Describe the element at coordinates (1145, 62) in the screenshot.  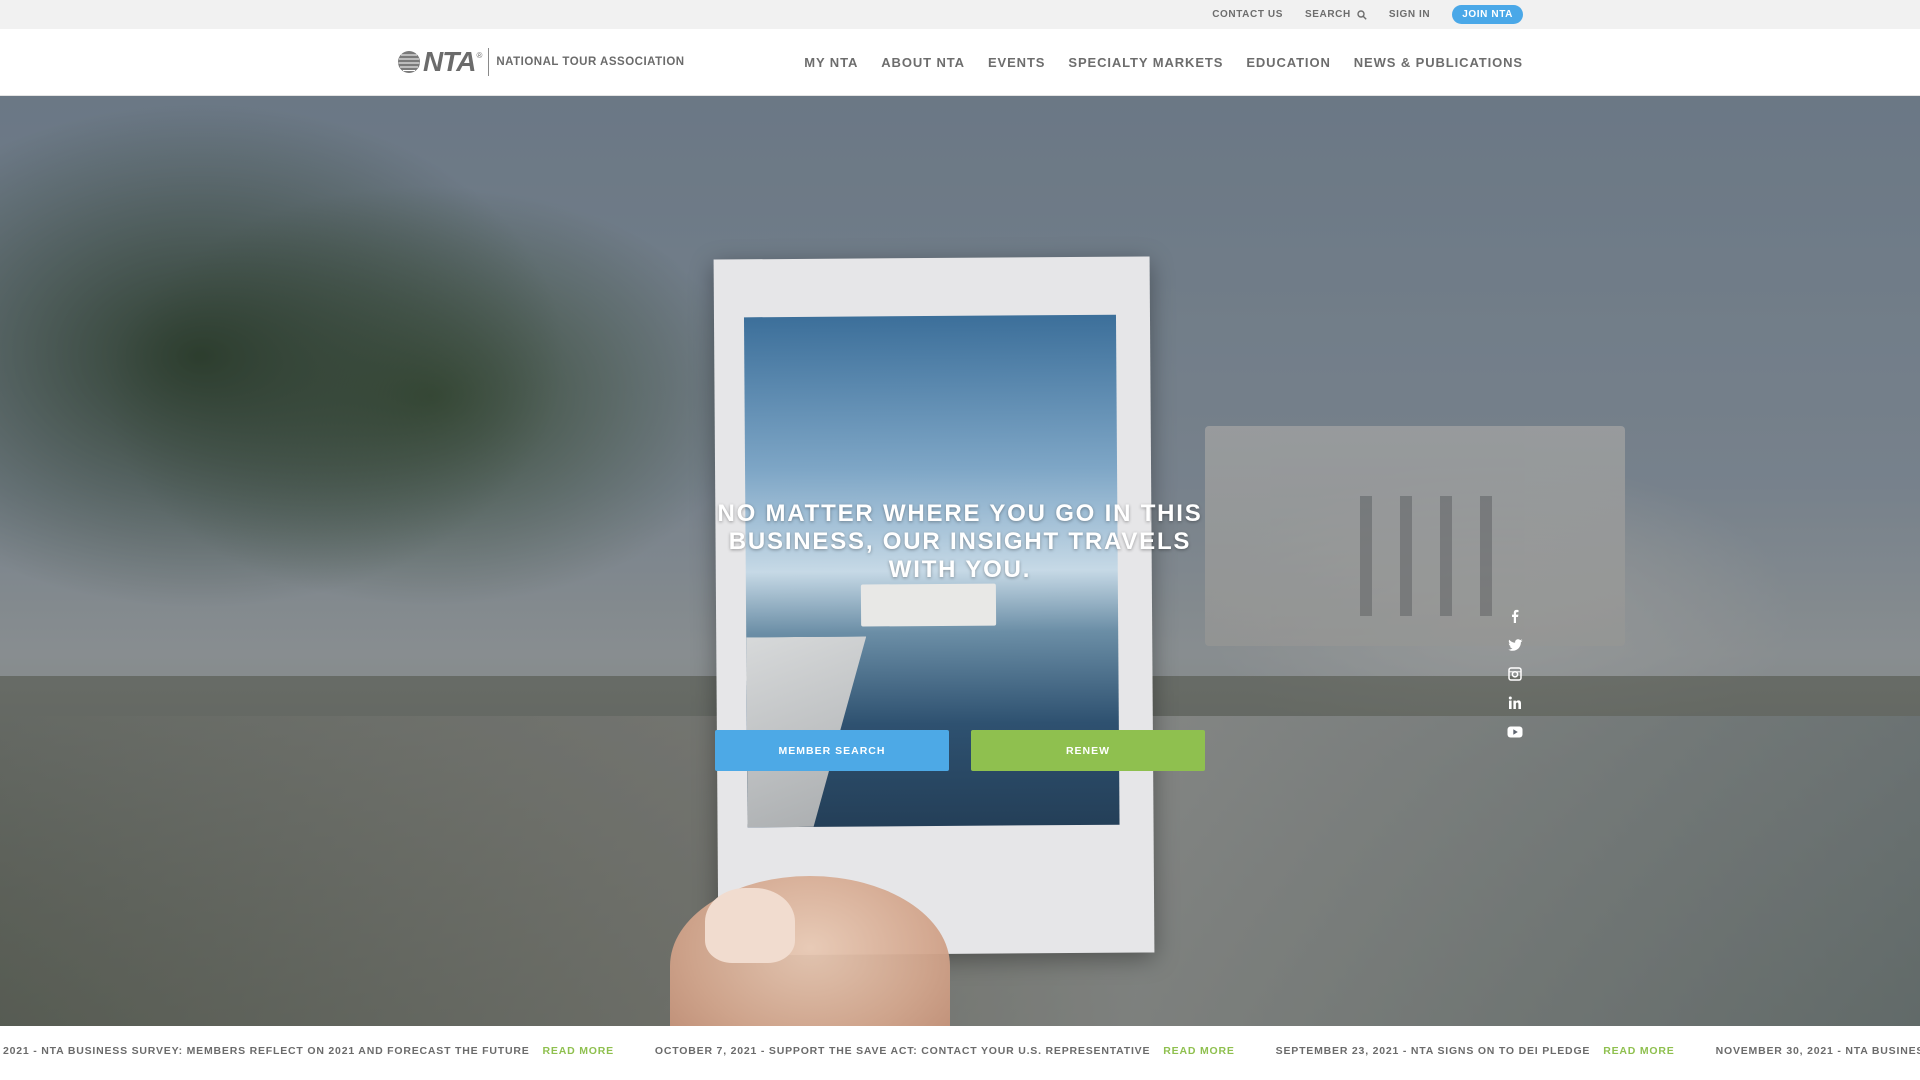
I see `nav-specialty-markets: SPECIALTY MARKETS` at that location.